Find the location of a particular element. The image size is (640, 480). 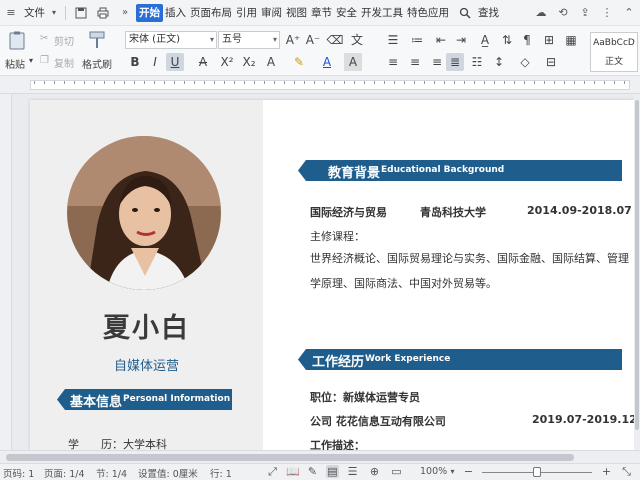

zoom-in-icon: + is located at coordinates (606, 471).